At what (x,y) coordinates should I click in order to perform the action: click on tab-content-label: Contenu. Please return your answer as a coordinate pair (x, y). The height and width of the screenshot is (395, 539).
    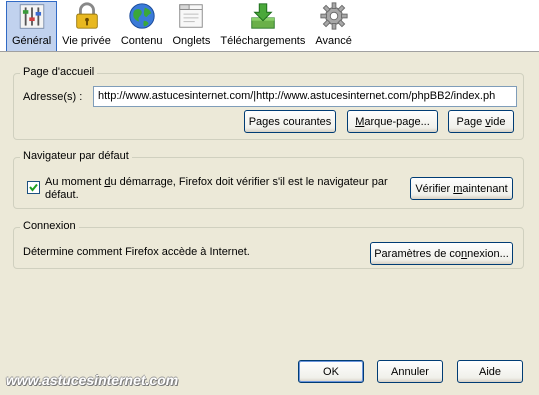
    Looking at the image, I should click on (141, 41).